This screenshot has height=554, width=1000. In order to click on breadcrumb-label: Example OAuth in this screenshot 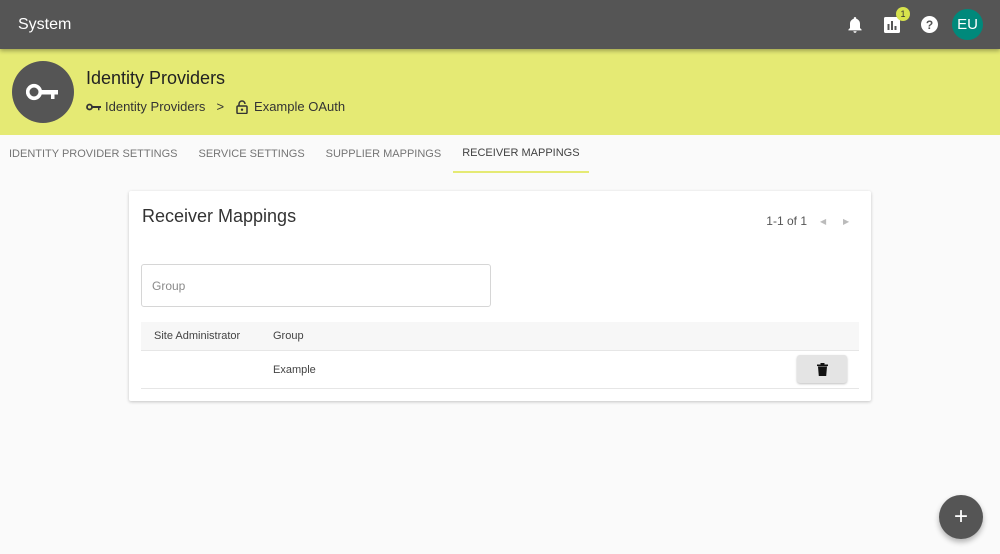, I will do `click(300, 106)`.